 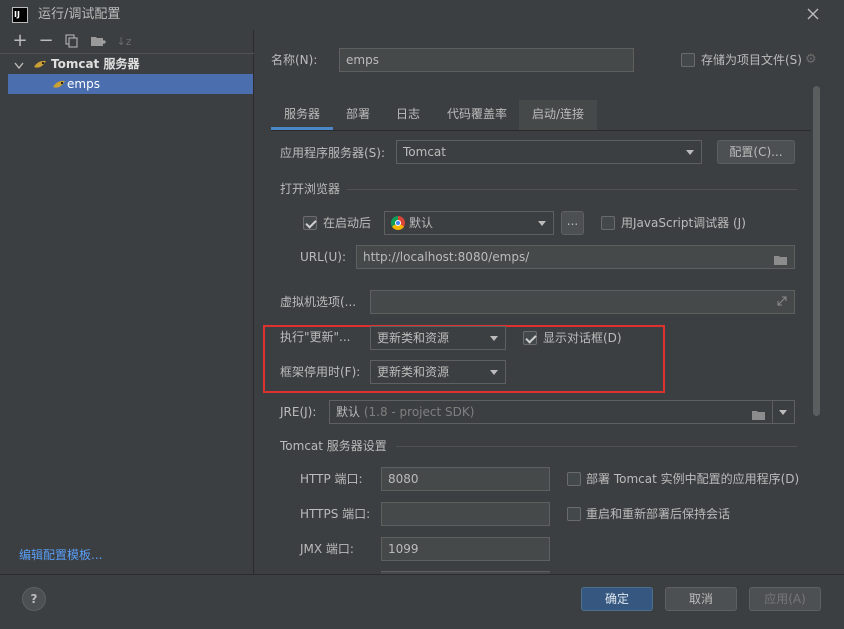 What do you see at coordinates (20, 15) in the screenshot?
I see `app-logo-icon: IJ` at bounding box center [20, 15].